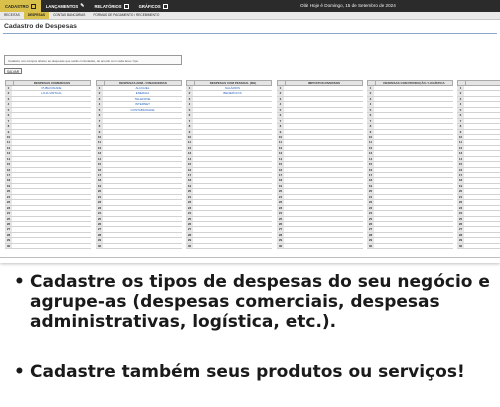  I want to click on expense-cell: BENEFÍCIOS, so click(232, 93).